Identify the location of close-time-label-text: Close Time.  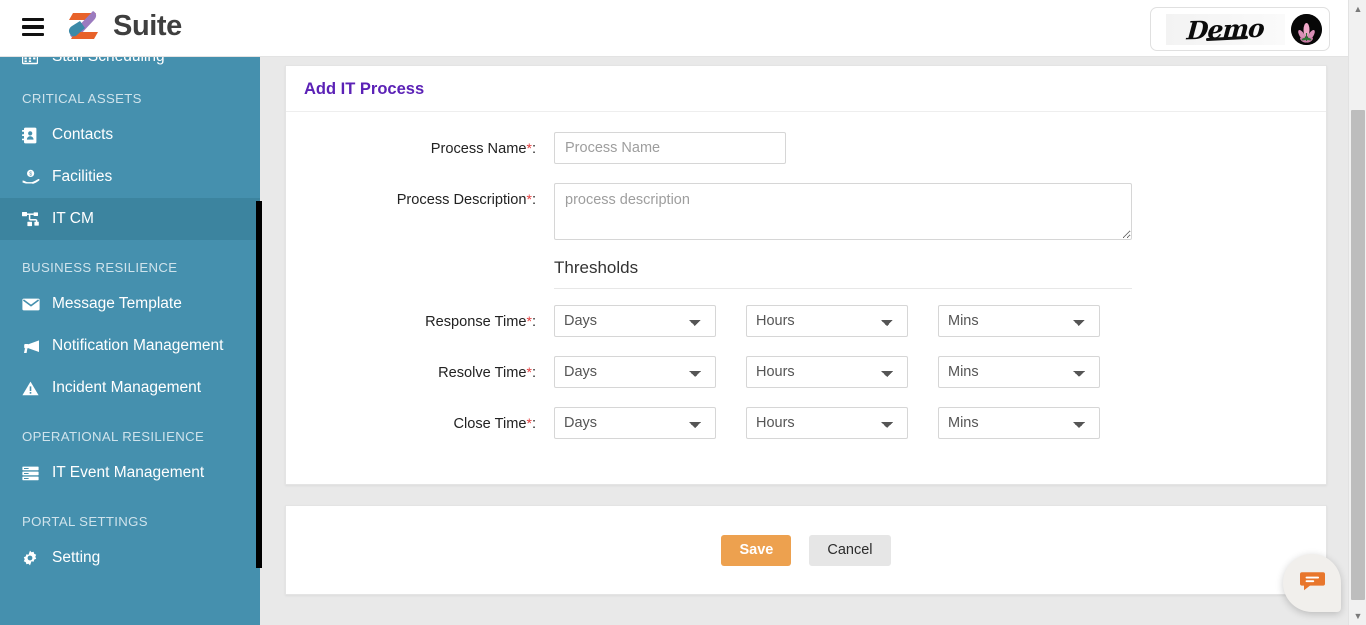
(490, 424).